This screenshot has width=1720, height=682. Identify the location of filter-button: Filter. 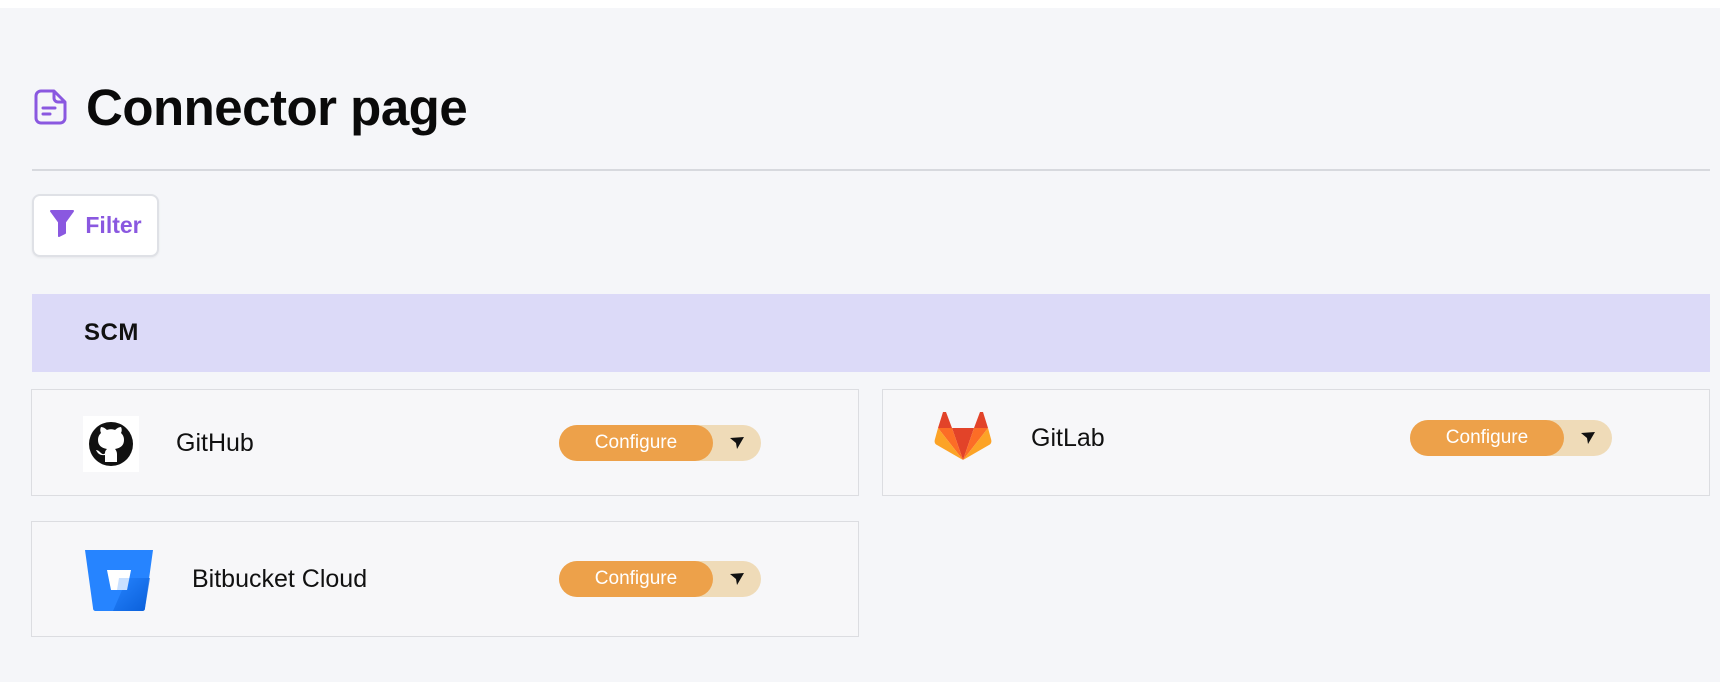
(95, 225).